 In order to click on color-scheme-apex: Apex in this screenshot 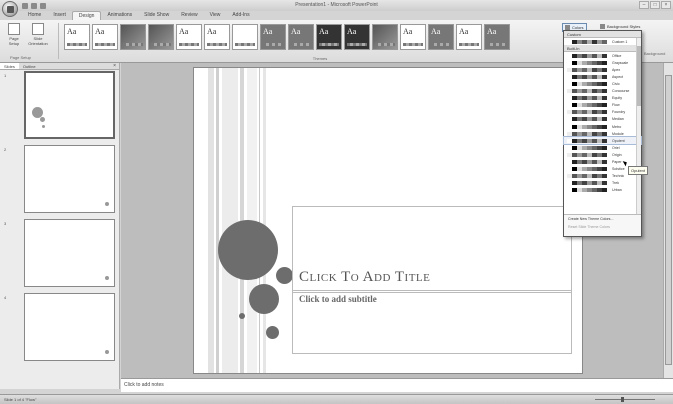, I will do `click(602, 69)`.